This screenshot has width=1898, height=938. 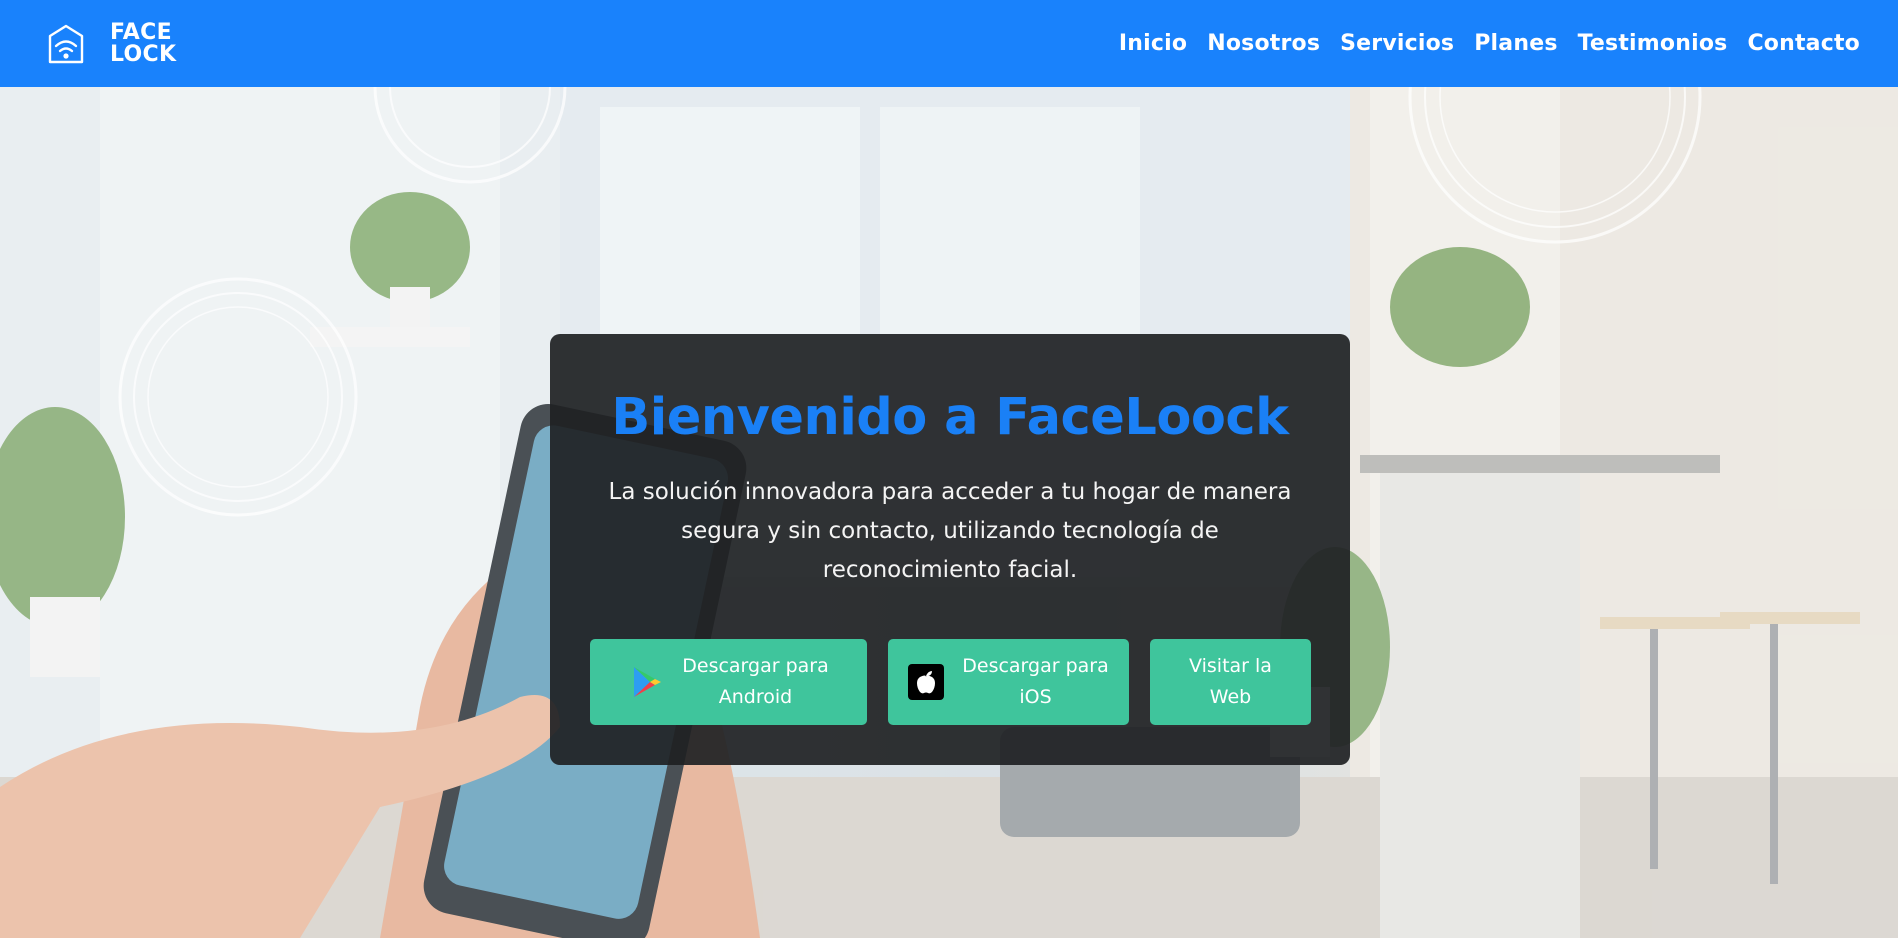 I want to click on brand-name: FACE LOCK, so click(x=143, y=43).